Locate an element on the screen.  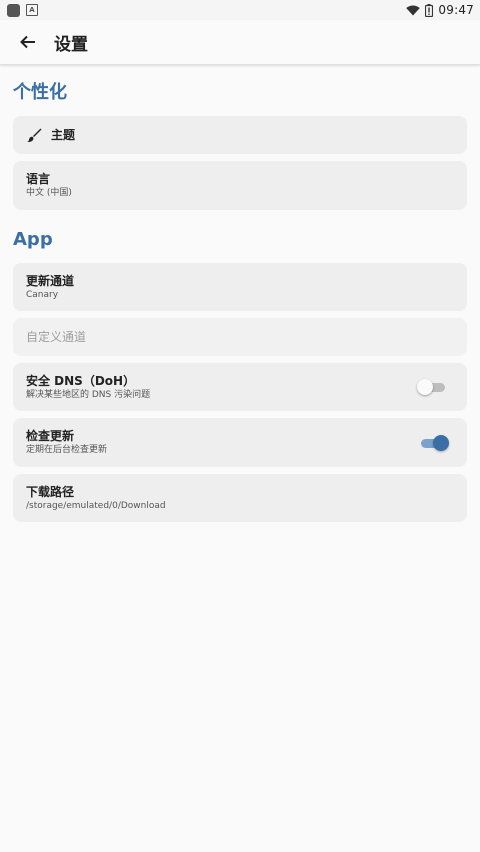
section-title-personalization: 个性化 is located at coordinates (40, 92).